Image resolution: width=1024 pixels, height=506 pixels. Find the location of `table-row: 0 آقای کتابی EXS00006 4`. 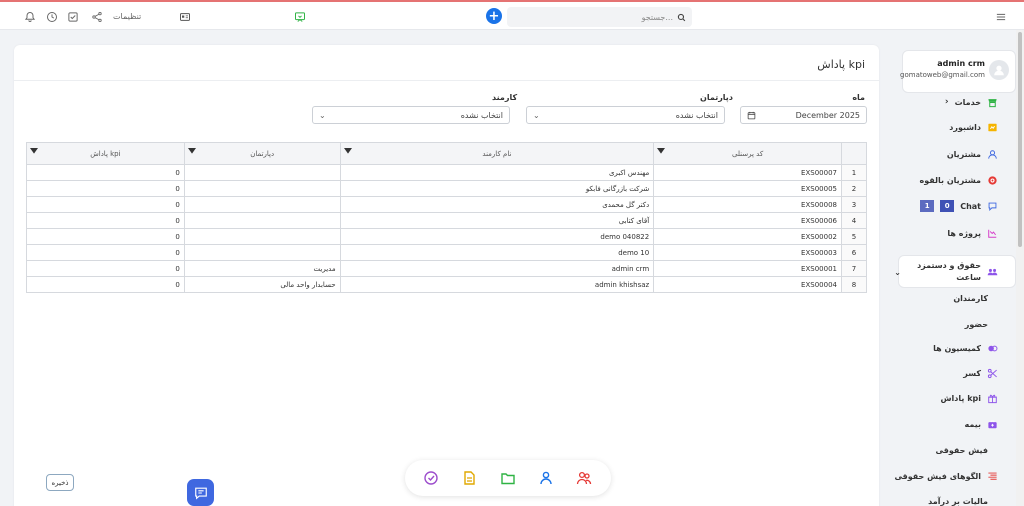

table-row: 0 آقای کتابی EXS00006 4 is located at coordinates (447, 220).